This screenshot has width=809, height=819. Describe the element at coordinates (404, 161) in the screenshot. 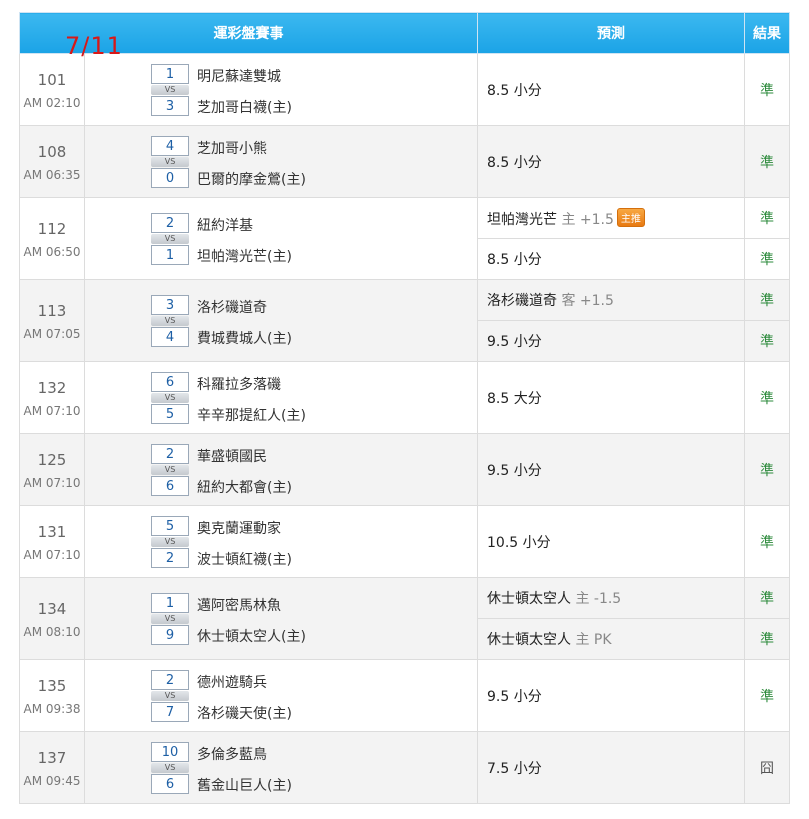

I see `table-row: 108 AM 06:35 4 VS 0 芝加哥小熊 巴爾的摩金鶯(主) 8.5 小分 準` at that location.